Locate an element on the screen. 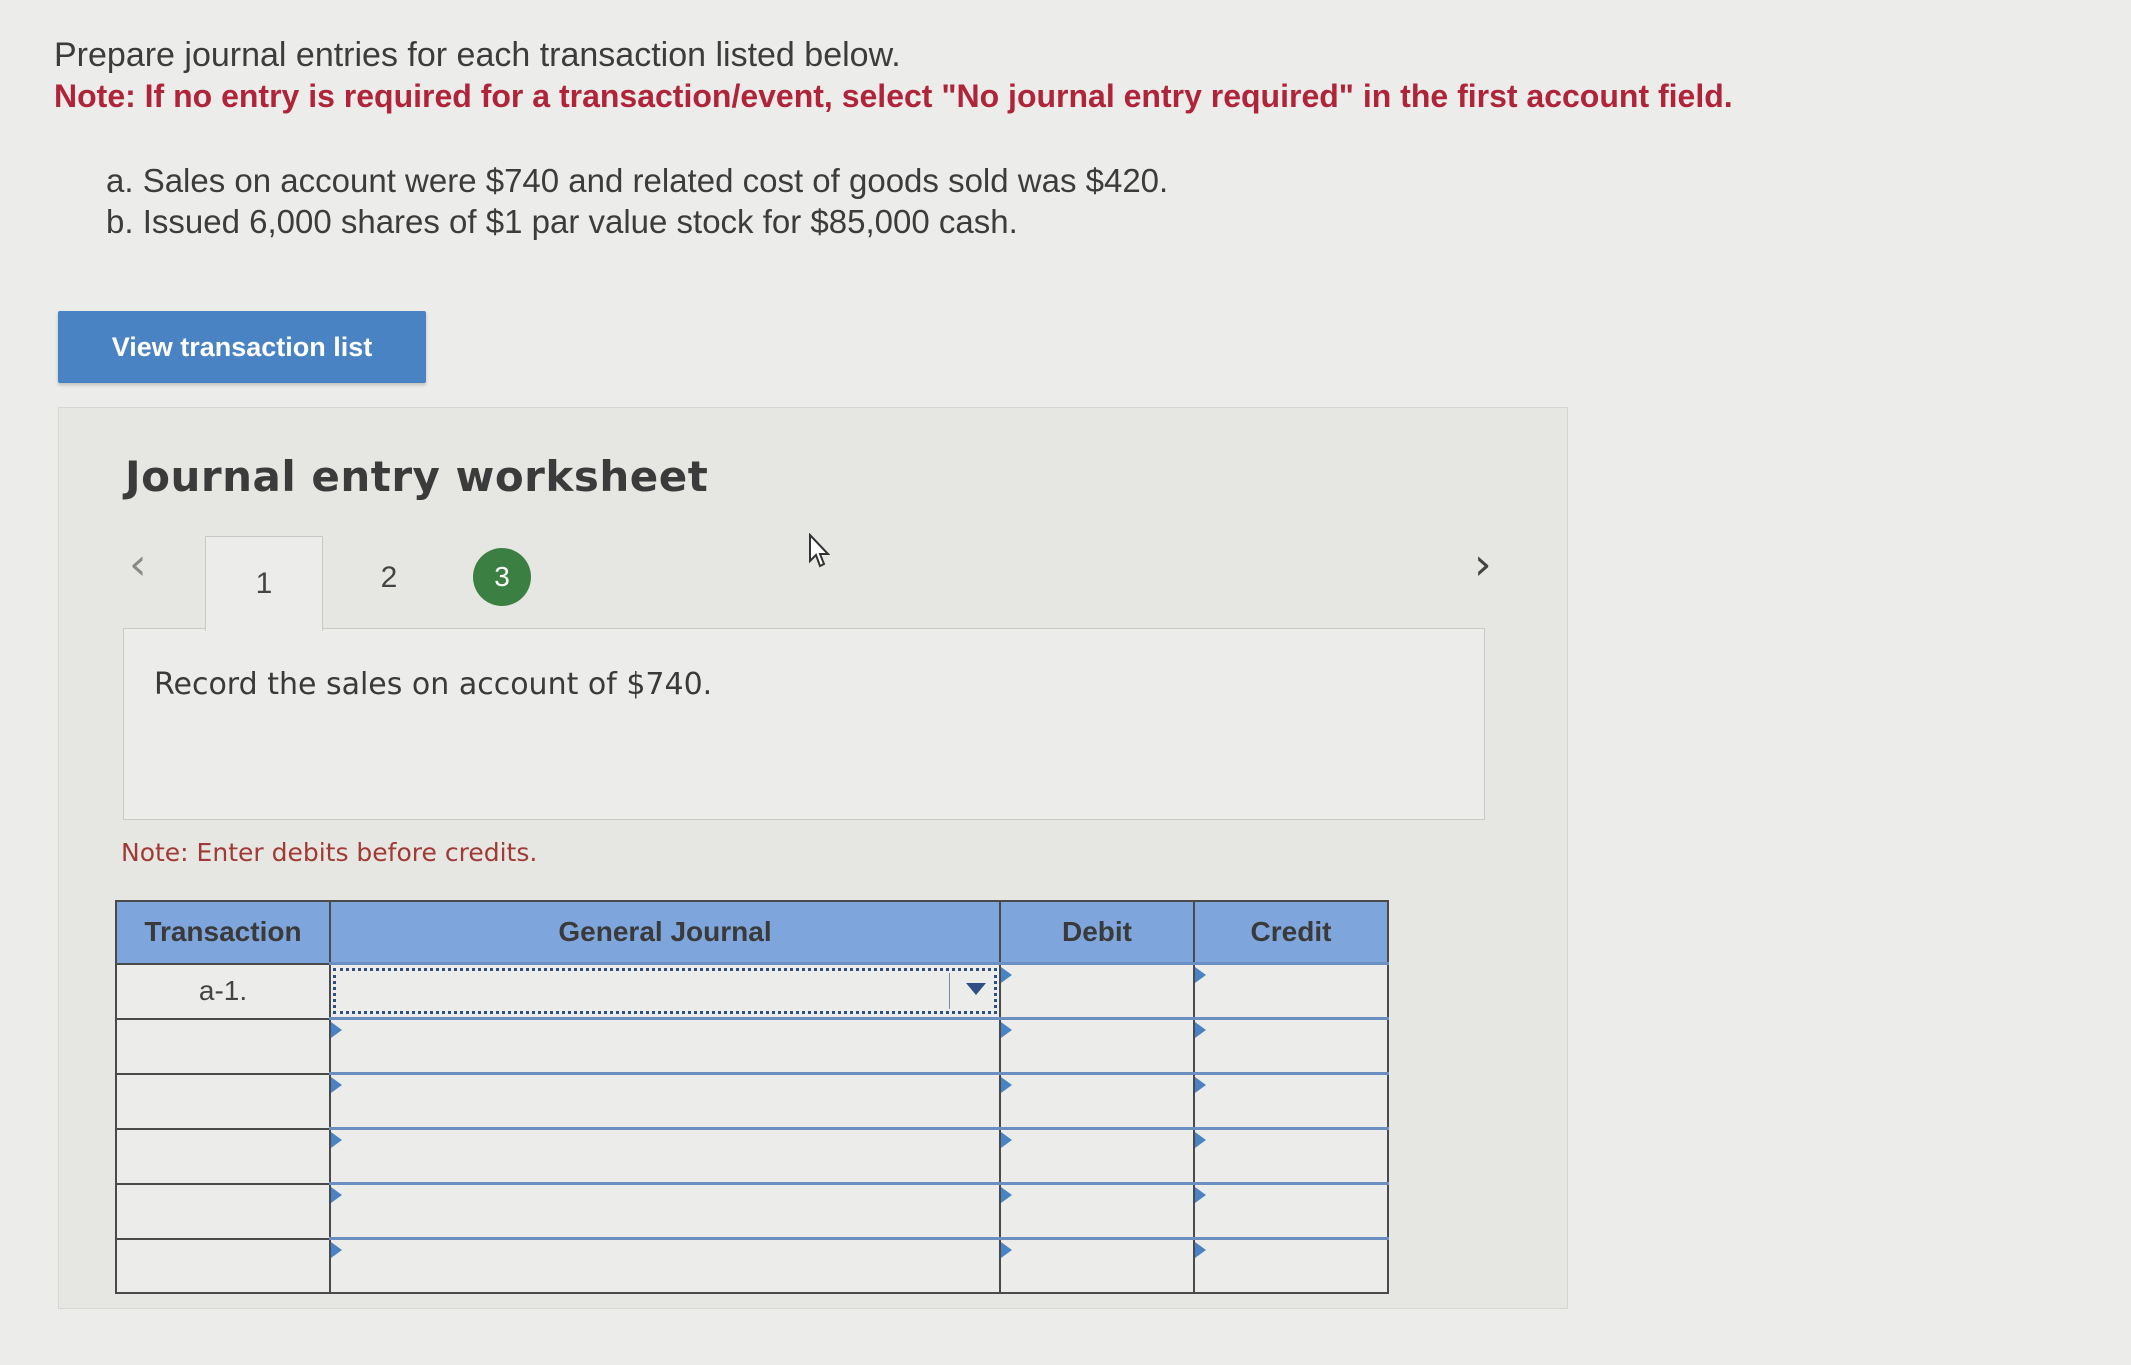 Image resolution: width=2131 pixels, height=1365 pixels. table-row: a-1. is located at coordinates (752, 991).